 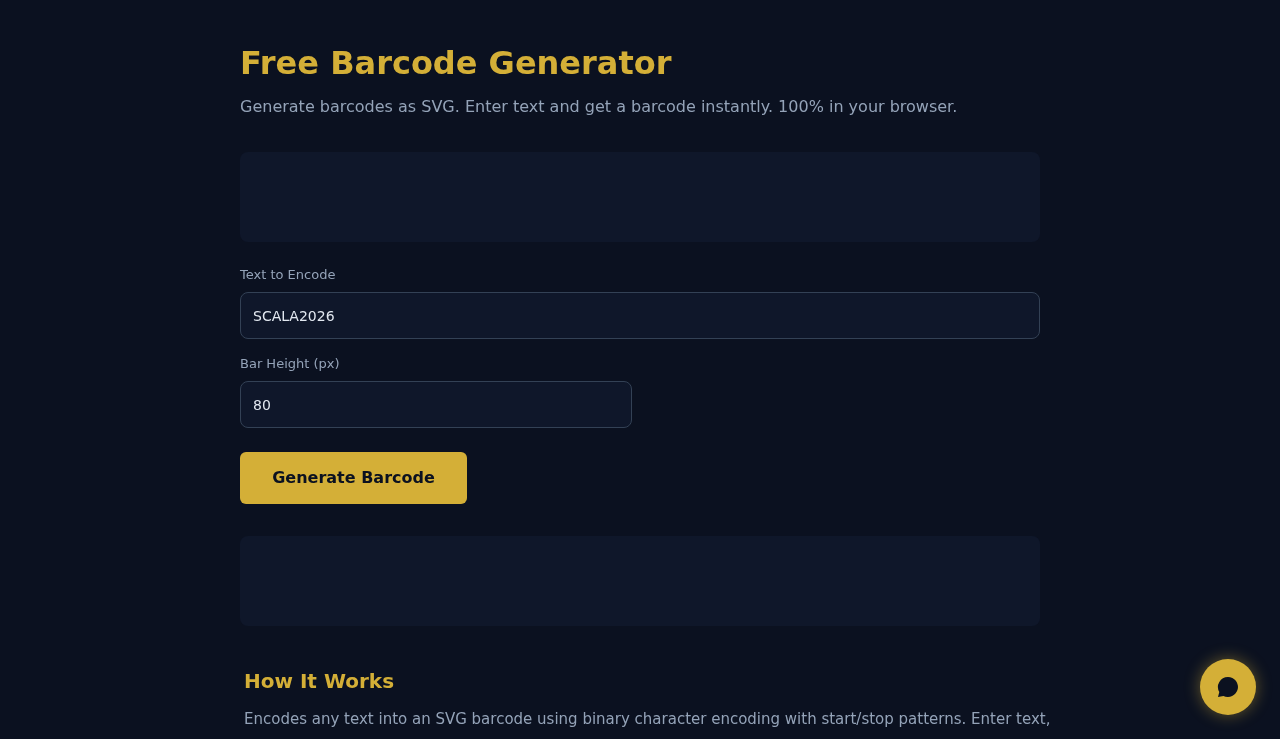 I want to click on chat-bubble-icon, so click(x=1228, y=687).